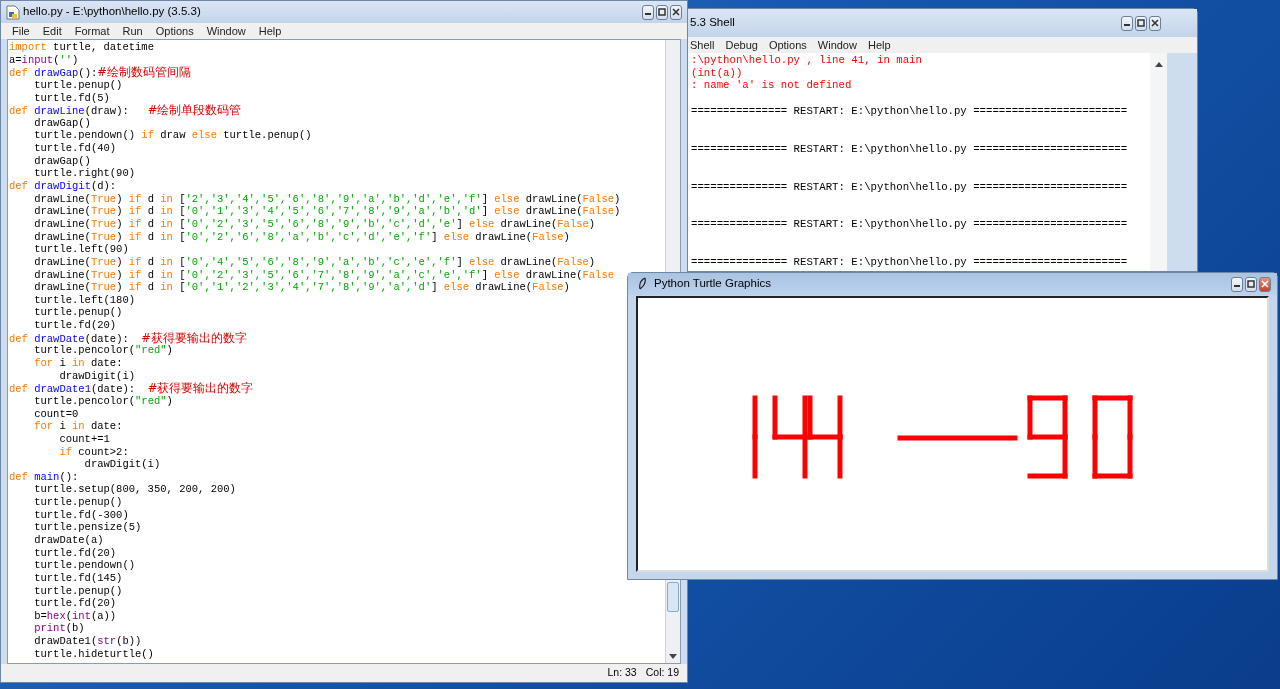 The width and height of the screenshot is (1280, 689). Describe the element at coordinates (81, 47) in the screenshot. I see `code-line: import turtle, datetime` at that location.